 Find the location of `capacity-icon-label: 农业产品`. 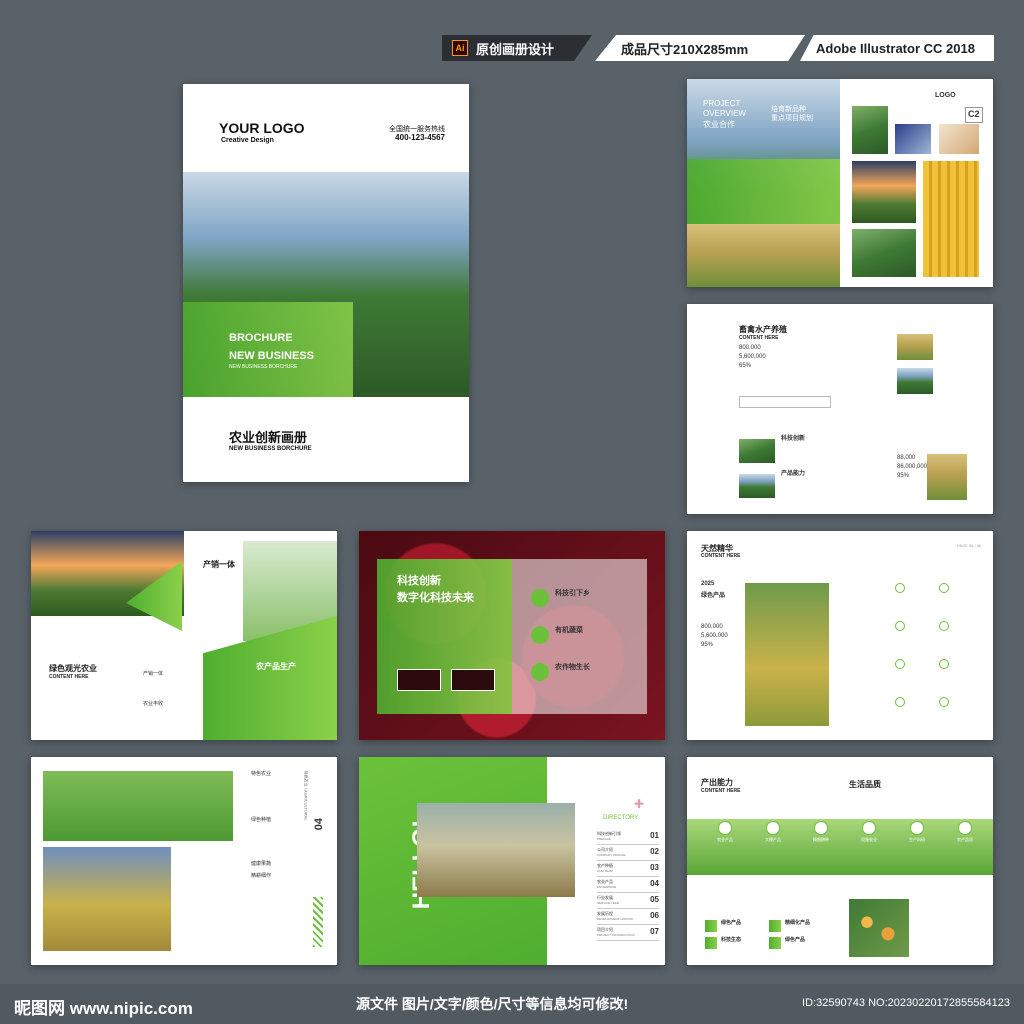

capacity-icon-label: 农业产品 is located at coordinates (725, 839).